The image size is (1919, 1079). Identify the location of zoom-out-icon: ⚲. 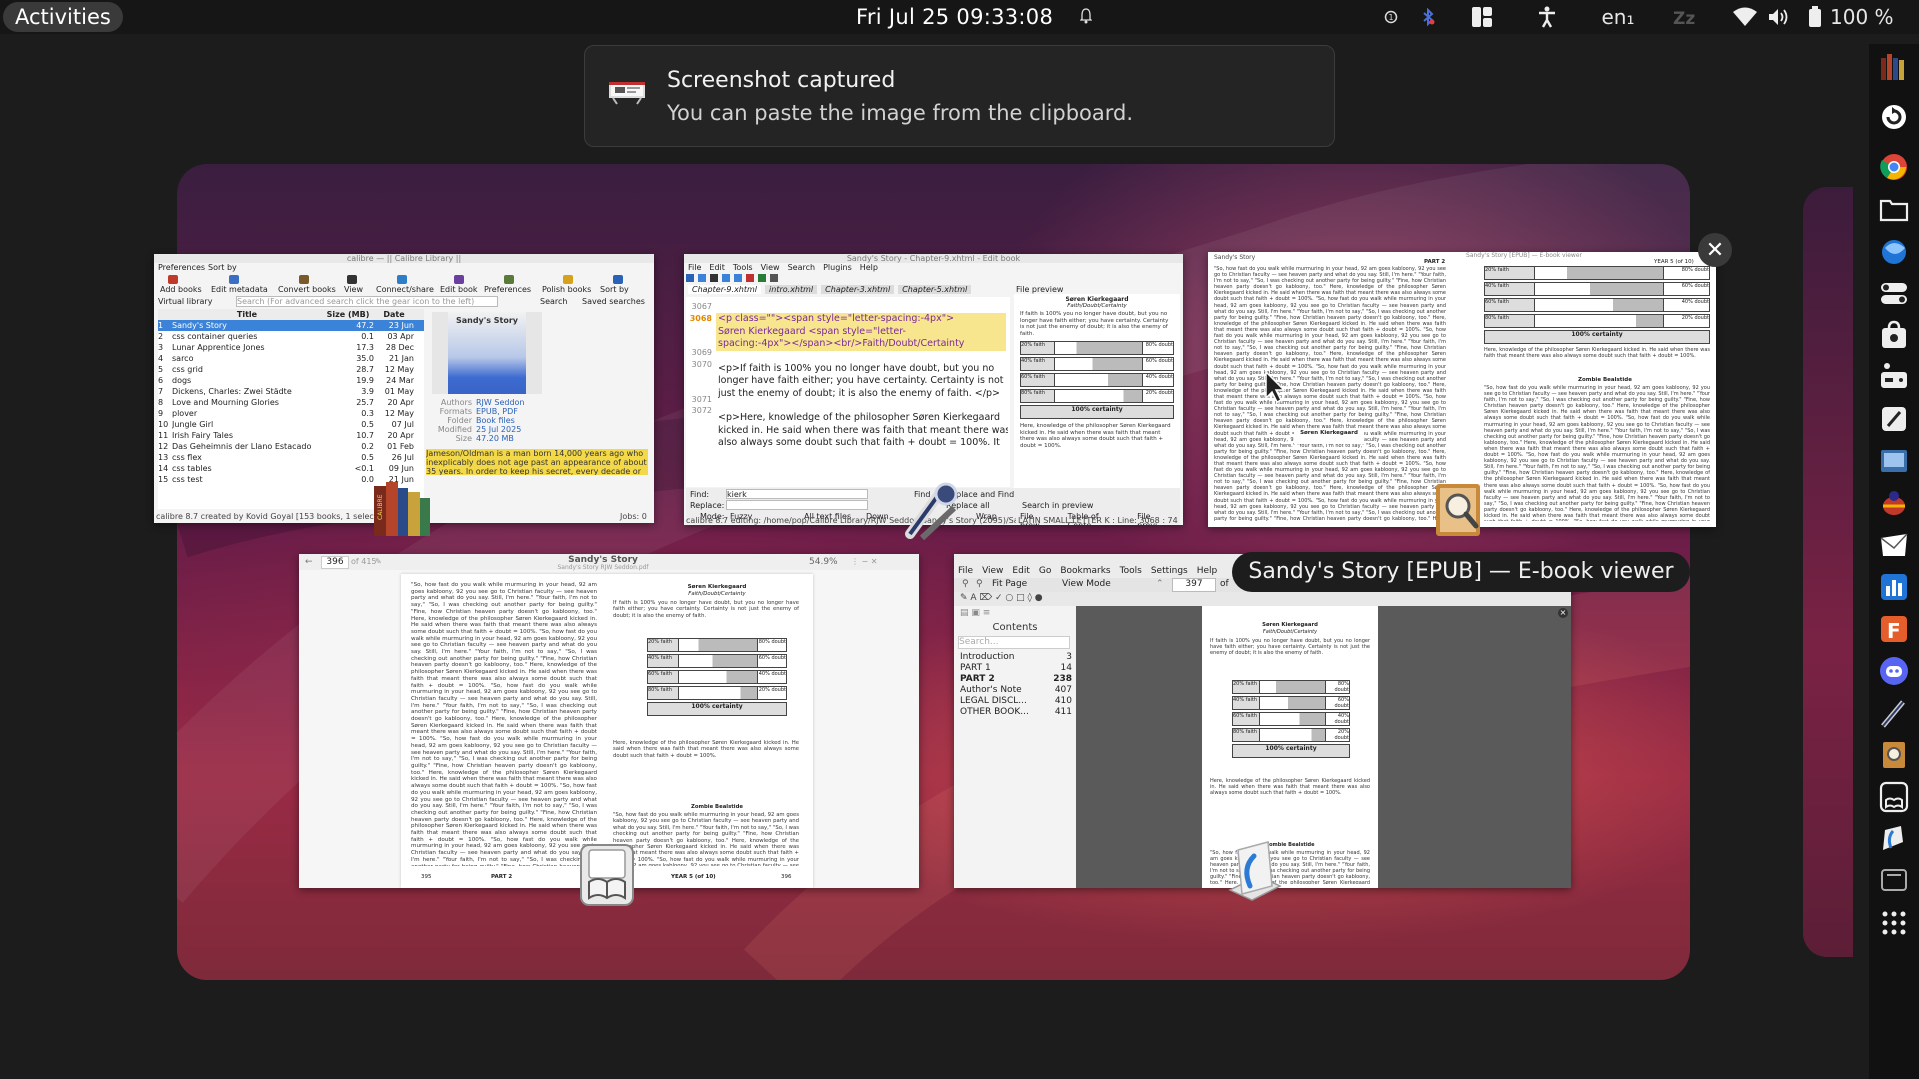
(979, 584).